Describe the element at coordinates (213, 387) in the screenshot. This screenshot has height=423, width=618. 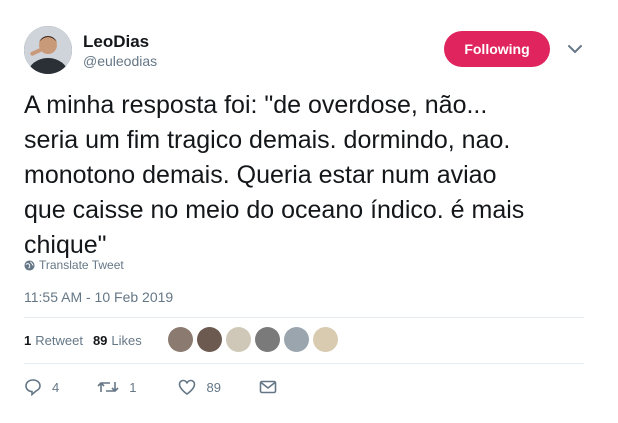
I see `like-count: 89` at that location.